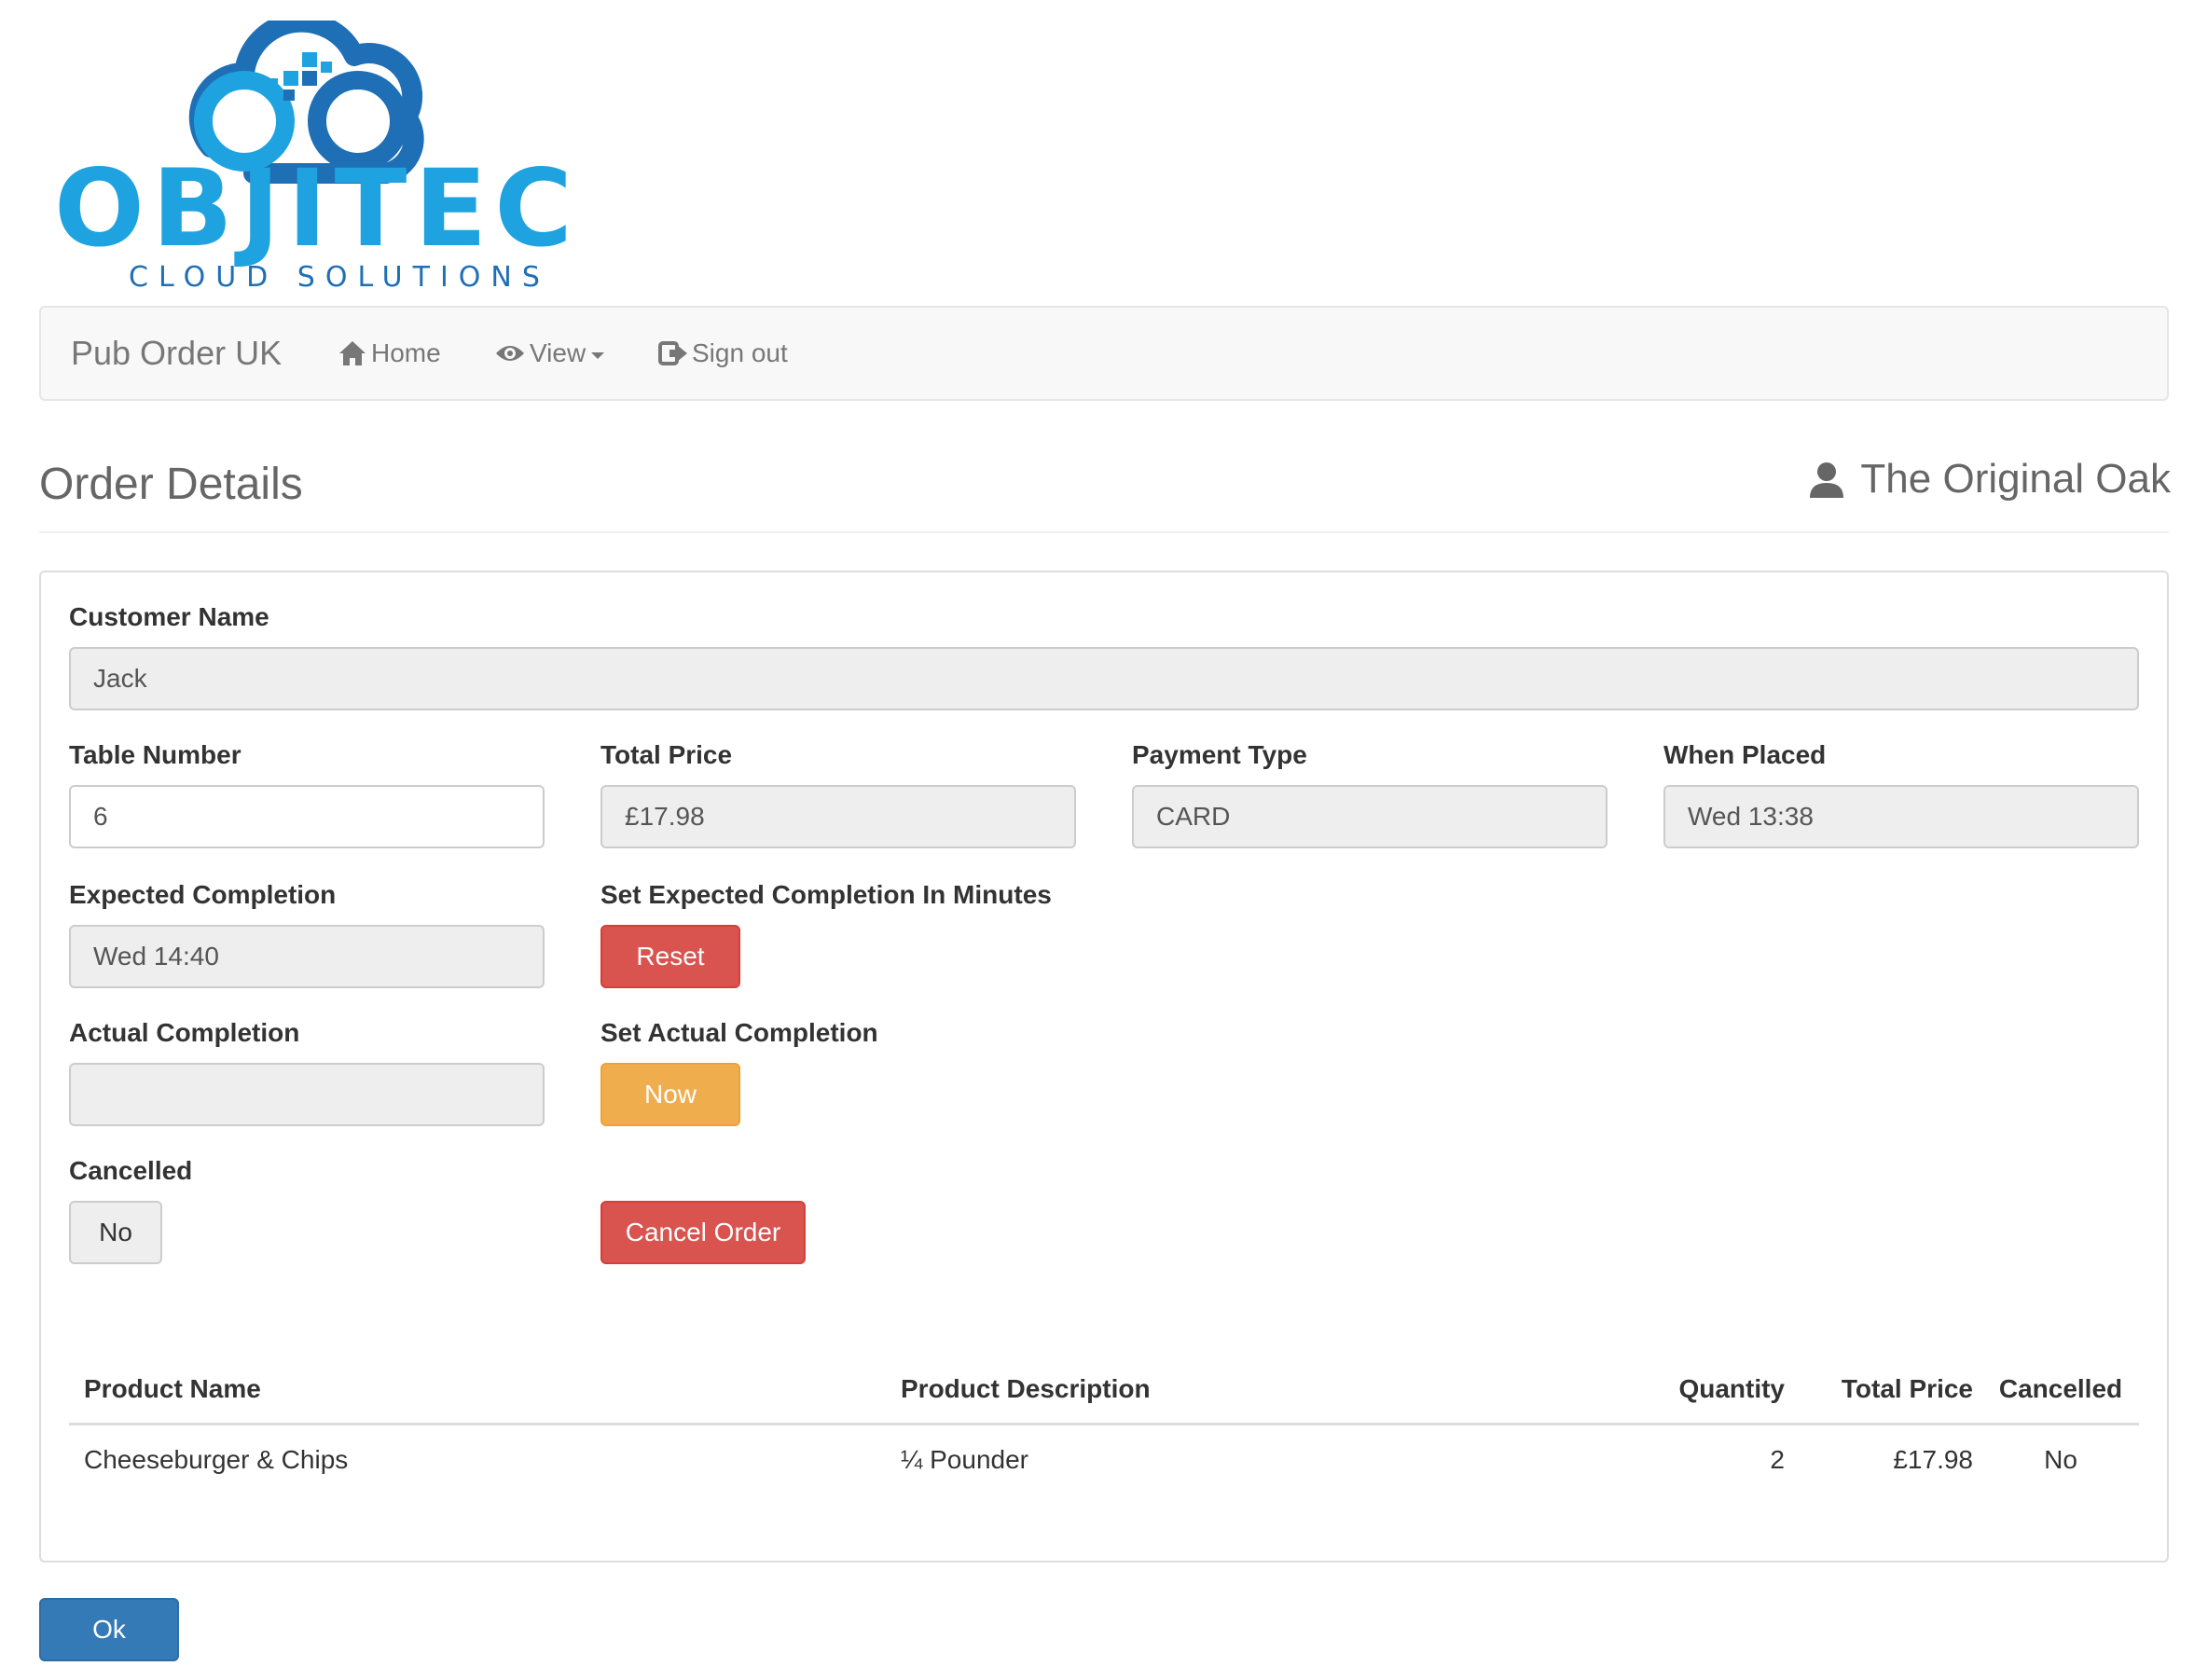  What do you see at coordinates (1104, 678) in the screenshot?
I see `customer-name-field: Jack` at bounding box center [1104, 678].